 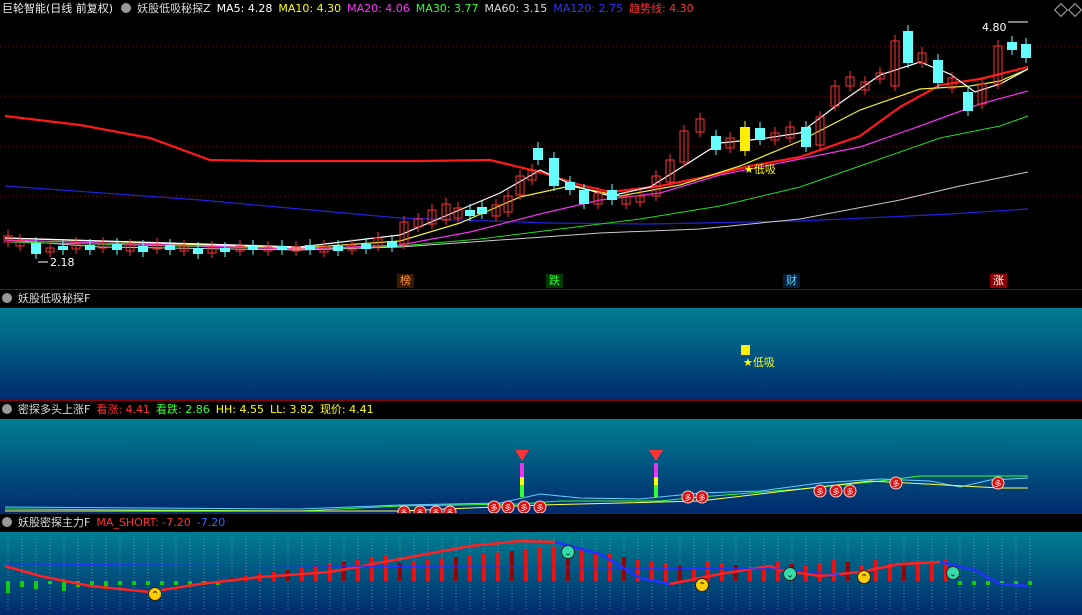 What do you see at coordinates (183, 409) in the screenshot?
I see `bullish-value-1: 看跌: 2.86` at bounding box center [183, 409].